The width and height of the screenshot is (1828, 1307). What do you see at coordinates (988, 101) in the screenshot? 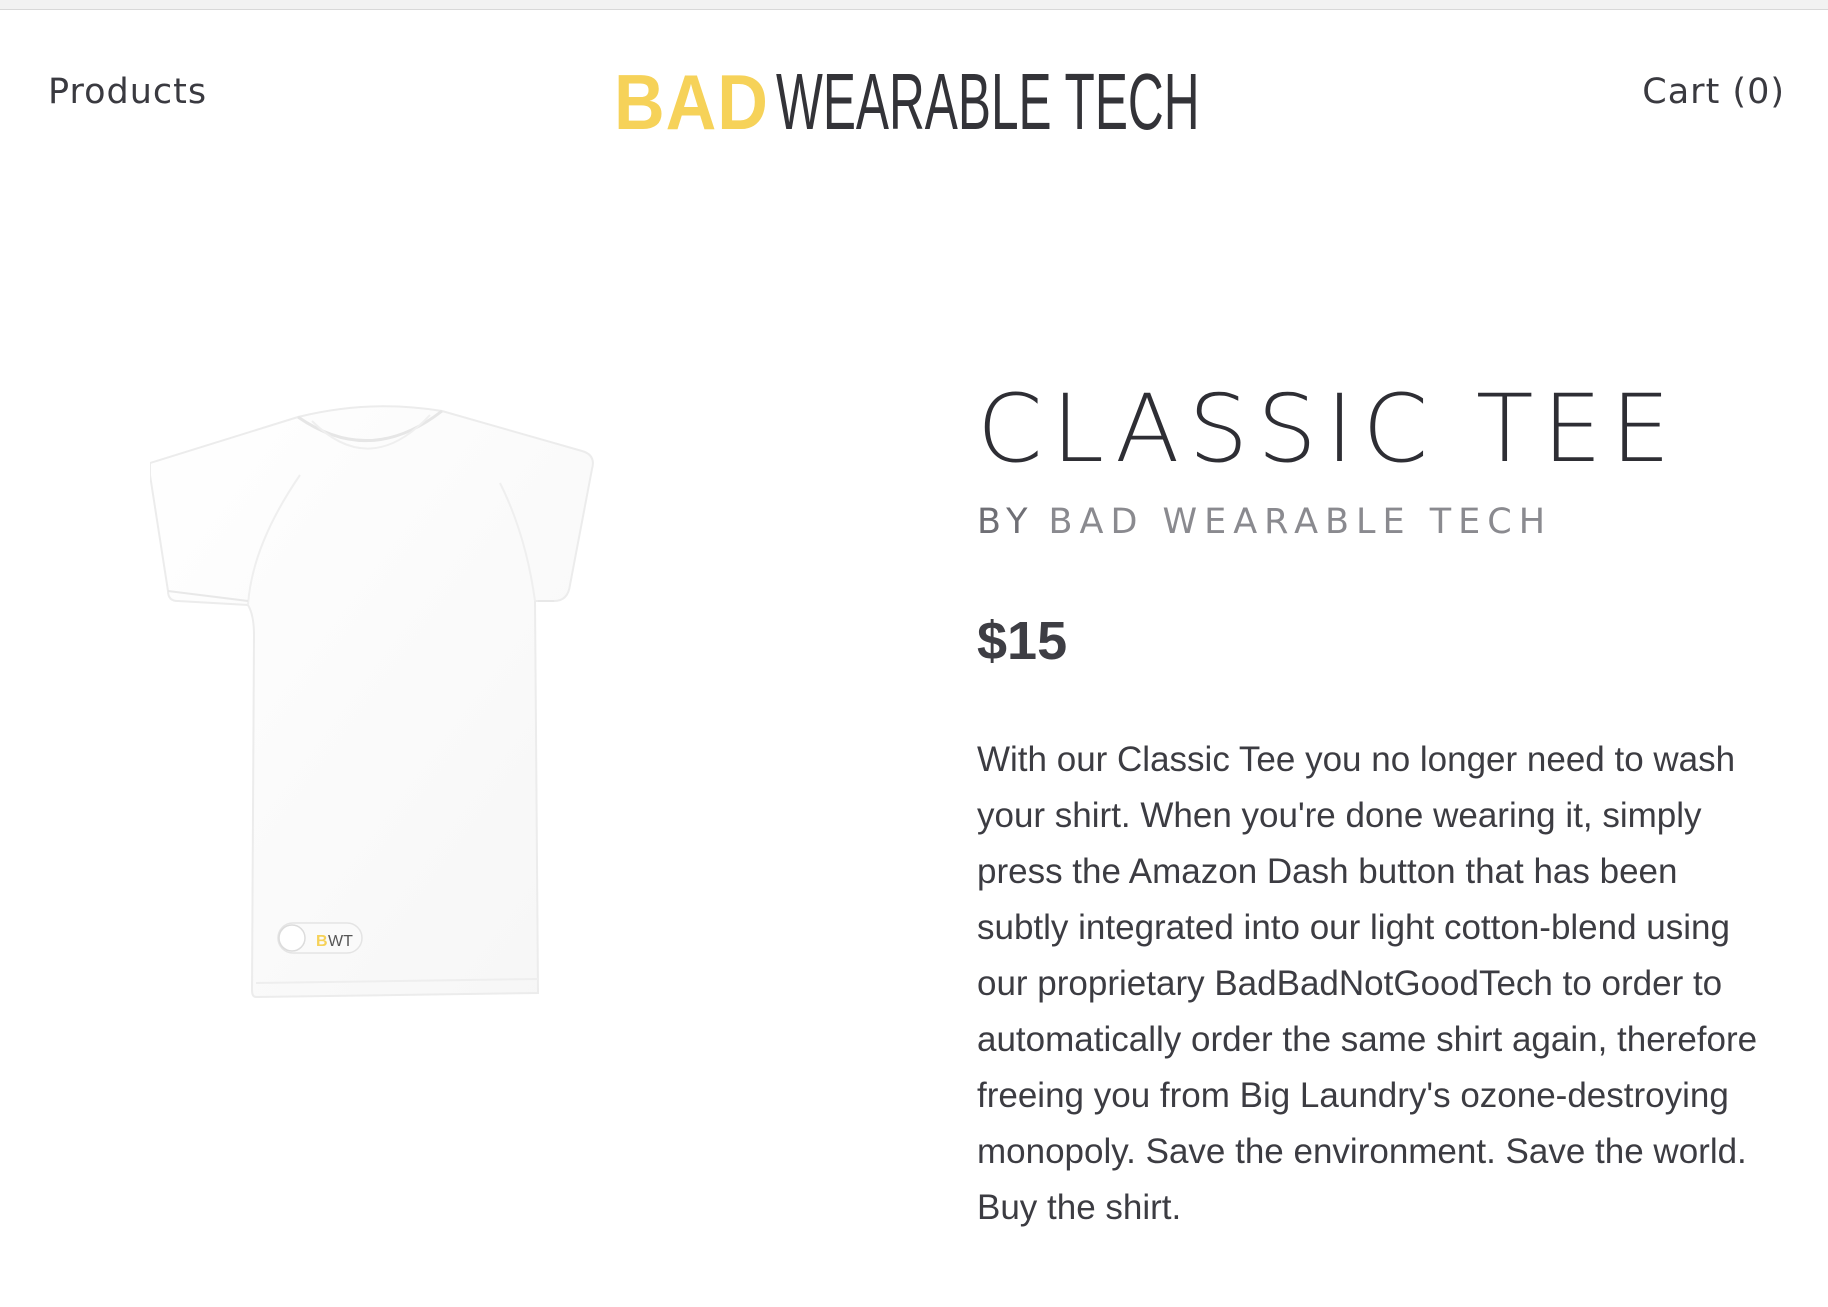
I see `logo-wearable-tech-text: WEARABLE TECH` at bounding box center [988, 101].